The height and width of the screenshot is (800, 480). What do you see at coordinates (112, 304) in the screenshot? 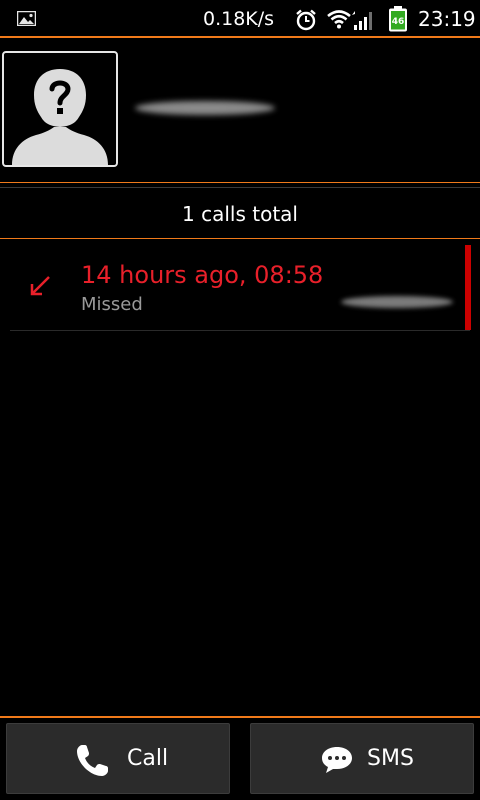
I see `call-type: Missed` at bounding box center [112, 304].